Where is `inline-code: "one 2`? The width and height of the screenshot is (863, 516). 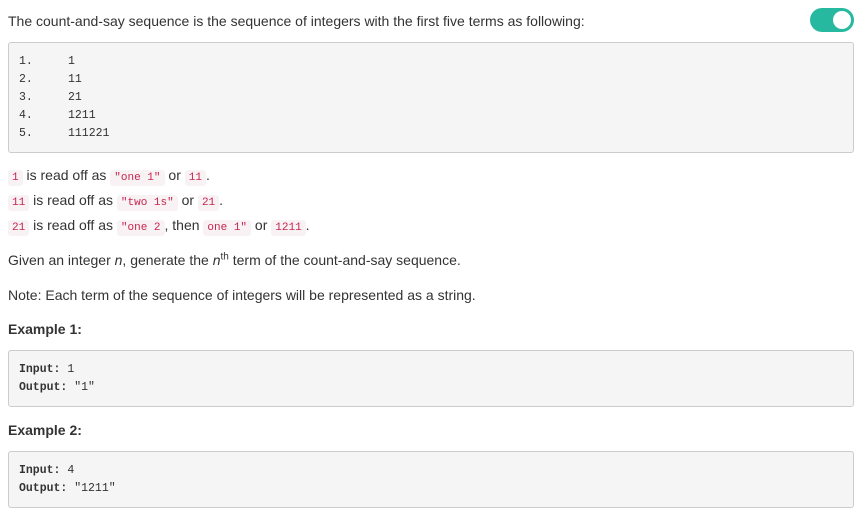 inline-code: "one 2 is located at coordinates (140, 228).